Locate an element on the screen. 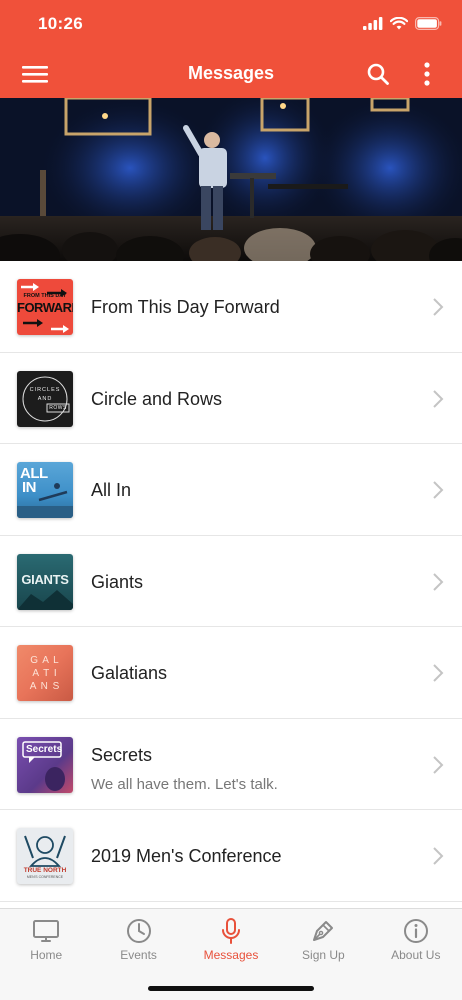  series-thumbnail: ALL IN is located at coordinates (45, 490).